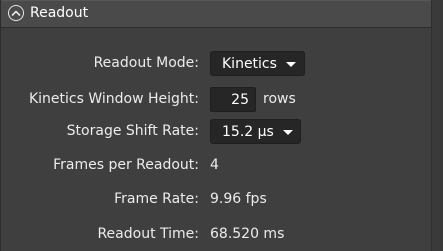 The width and height of the screenshot is (443, 251). I want to click on frame-rate-row: Frame Rate: 9.96 fps, so click(216, 200).